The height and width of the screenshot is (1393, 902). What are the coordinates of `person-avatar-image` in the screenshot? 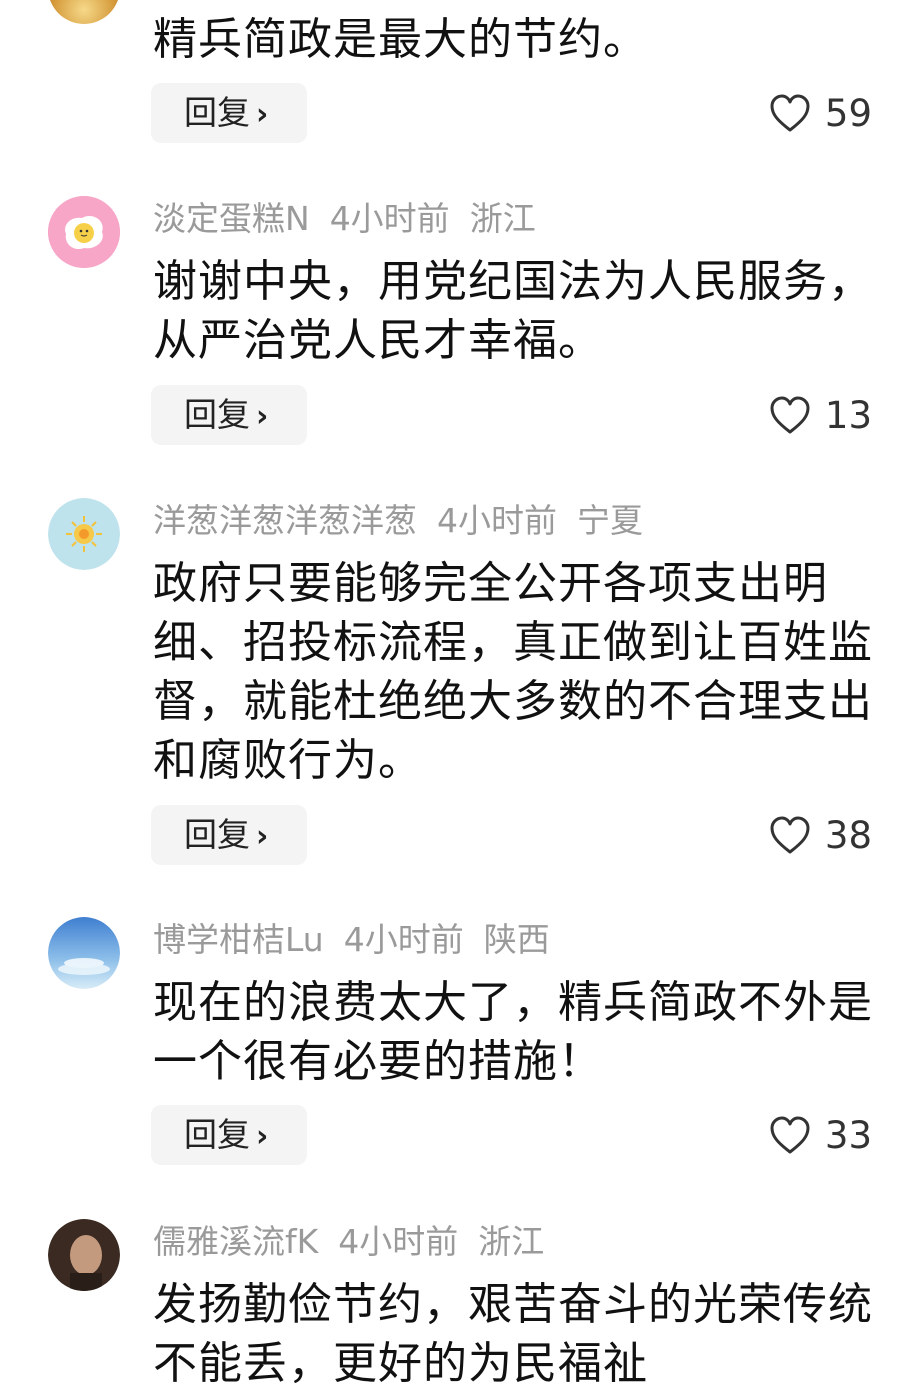 It's located at (84, 1255).